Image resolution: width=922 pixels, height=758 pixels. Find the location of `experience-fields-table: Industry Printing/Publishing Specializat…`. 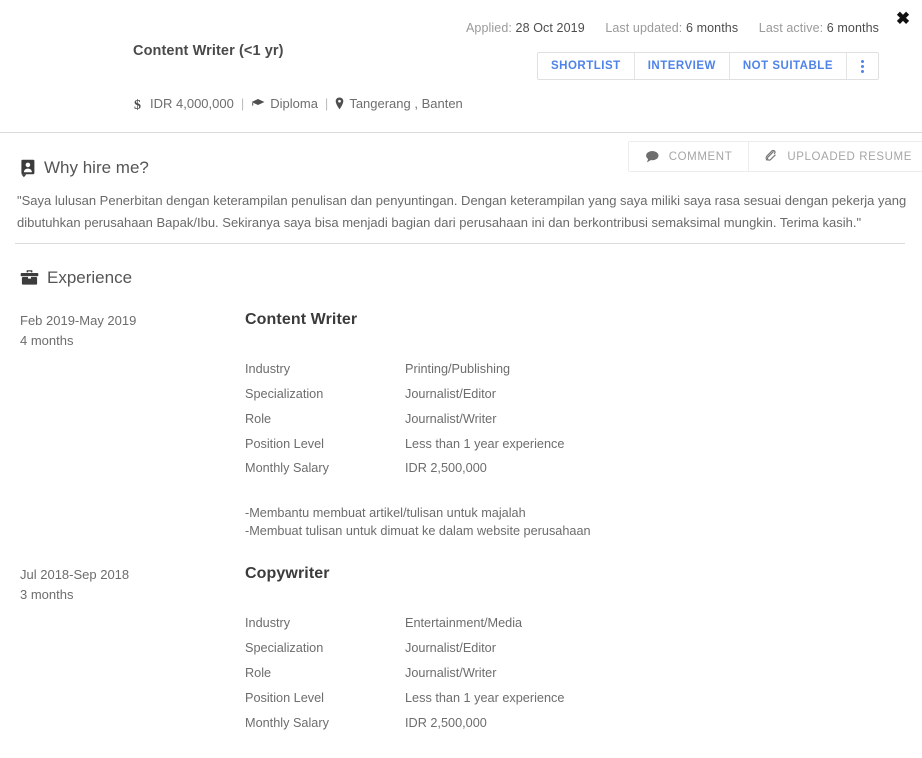

experience-fields-table: Industry Printing/Publishing Specializat… is located at coordinates (405, 424).